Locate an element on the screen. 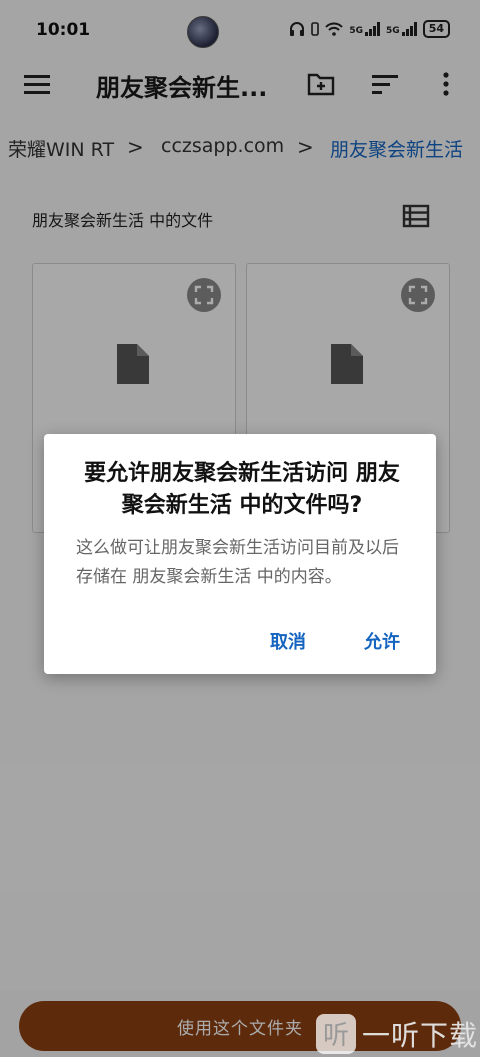 The width and height of the screenshot is (480, 1057). watermark: 听 一听下载 is located at coordinates (398, 1033).